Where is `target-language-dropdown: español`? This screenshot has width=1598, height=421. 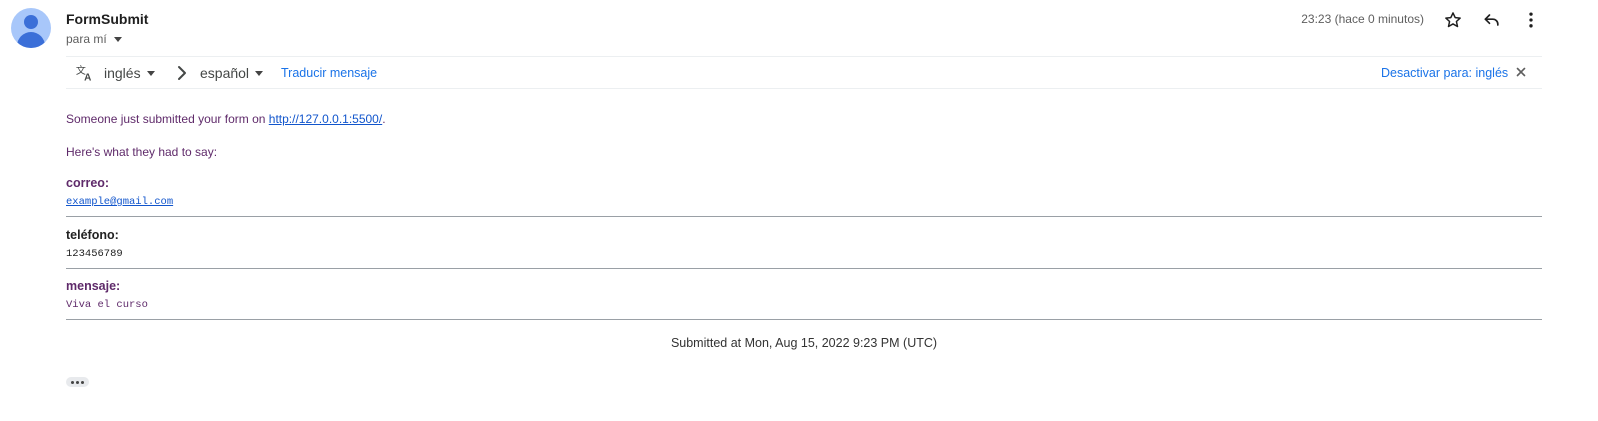 target-language-dropdown: español is located at coordinates (232, 73).